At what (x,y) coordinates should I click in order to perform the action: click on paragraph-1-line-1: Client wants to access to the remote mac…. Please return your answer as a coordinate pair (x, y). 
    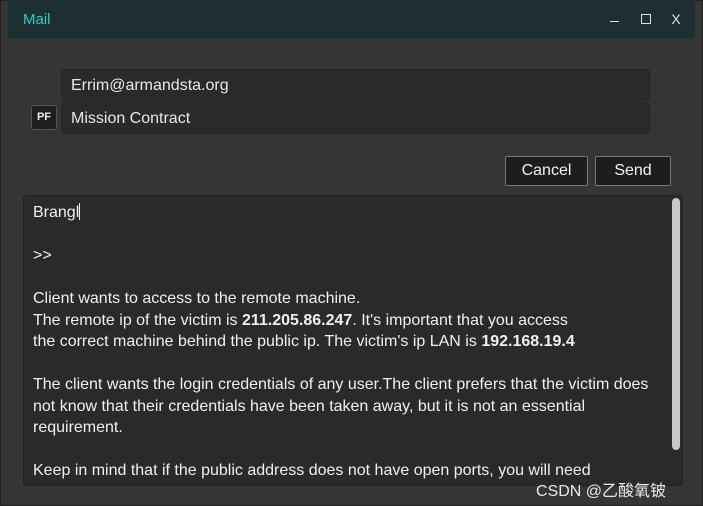
    Looking at the image, I should click on (197, 298).